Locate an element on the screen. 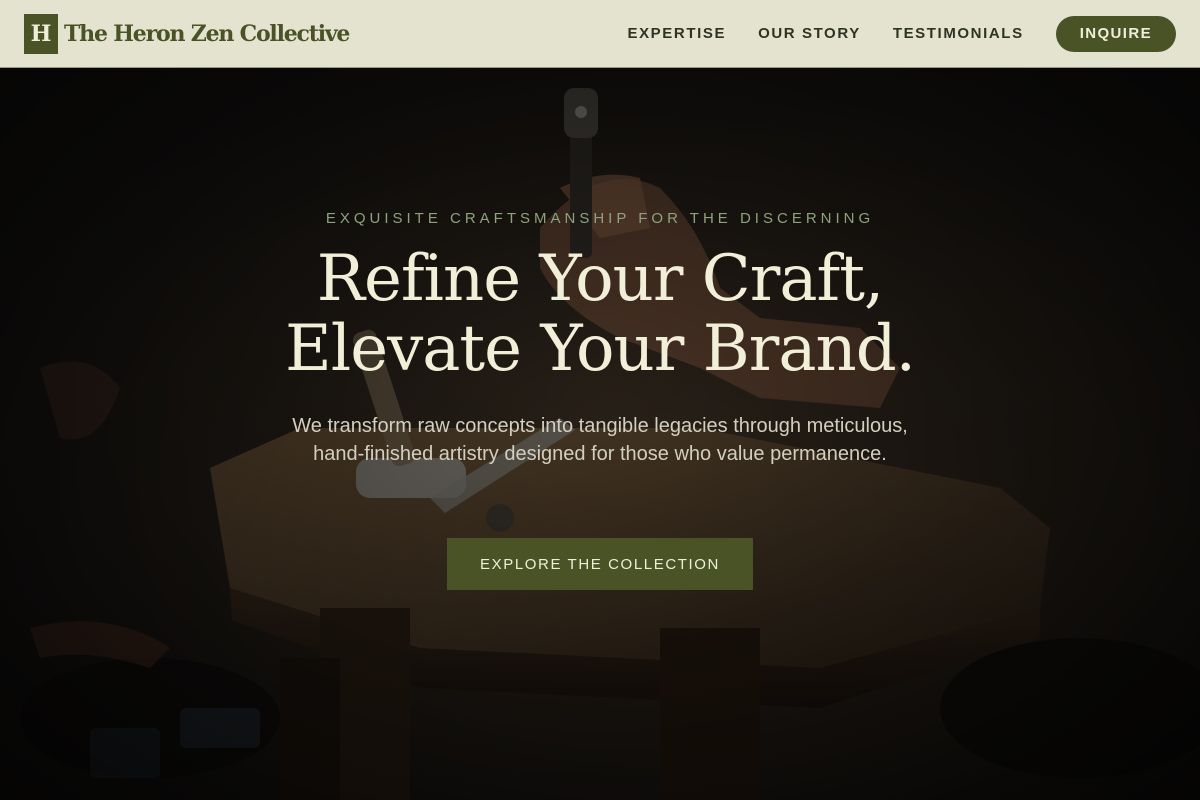  hero-headline: Refine Your Craft, Elevate Your Brand. is located at coordinates (600, 314).